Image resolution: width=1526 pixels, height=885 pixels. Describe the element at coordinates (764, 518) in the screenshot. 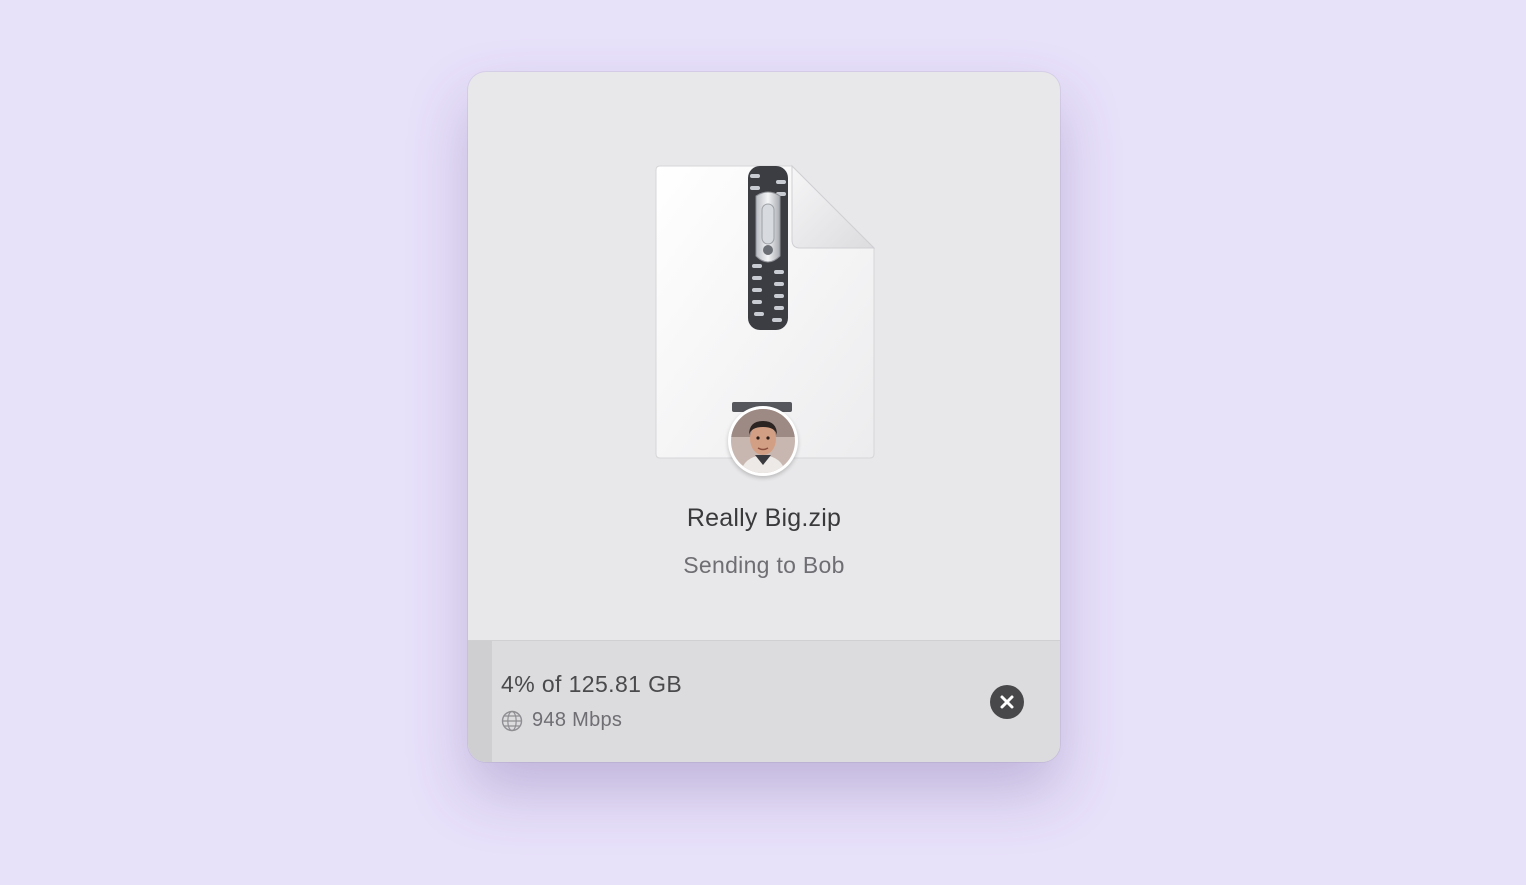

I see `file-name: Really Big.zip` at that location.